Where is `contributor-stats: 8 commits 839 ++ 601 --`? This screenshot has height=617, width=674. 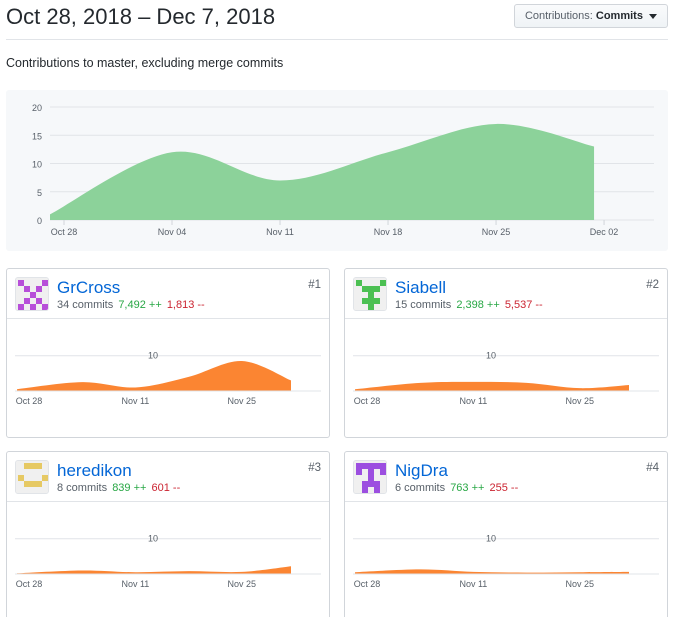 contributor-stats: 8 commits 839 ++ 601 -- is located at coordinates (118, 488).